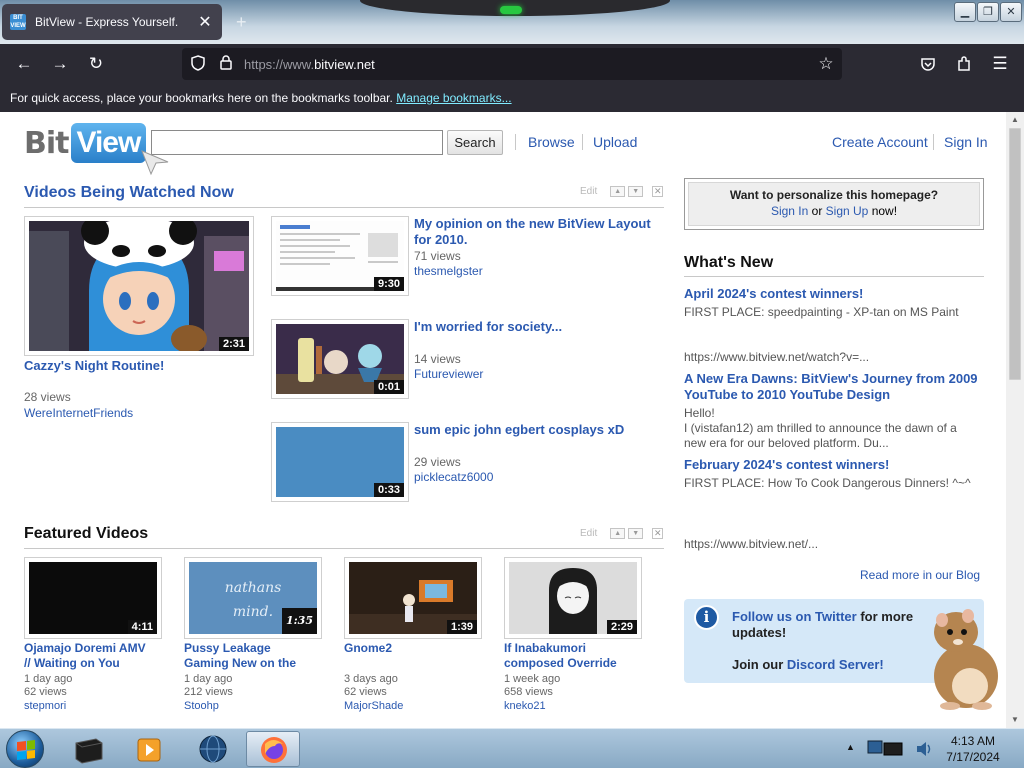 The width and height of the screenshot is (1024, 768). What do you see at coordinates (413, 598) in the screenshot?
I see `video-thumbnail: 1:39` at bounding box center [413, 598].